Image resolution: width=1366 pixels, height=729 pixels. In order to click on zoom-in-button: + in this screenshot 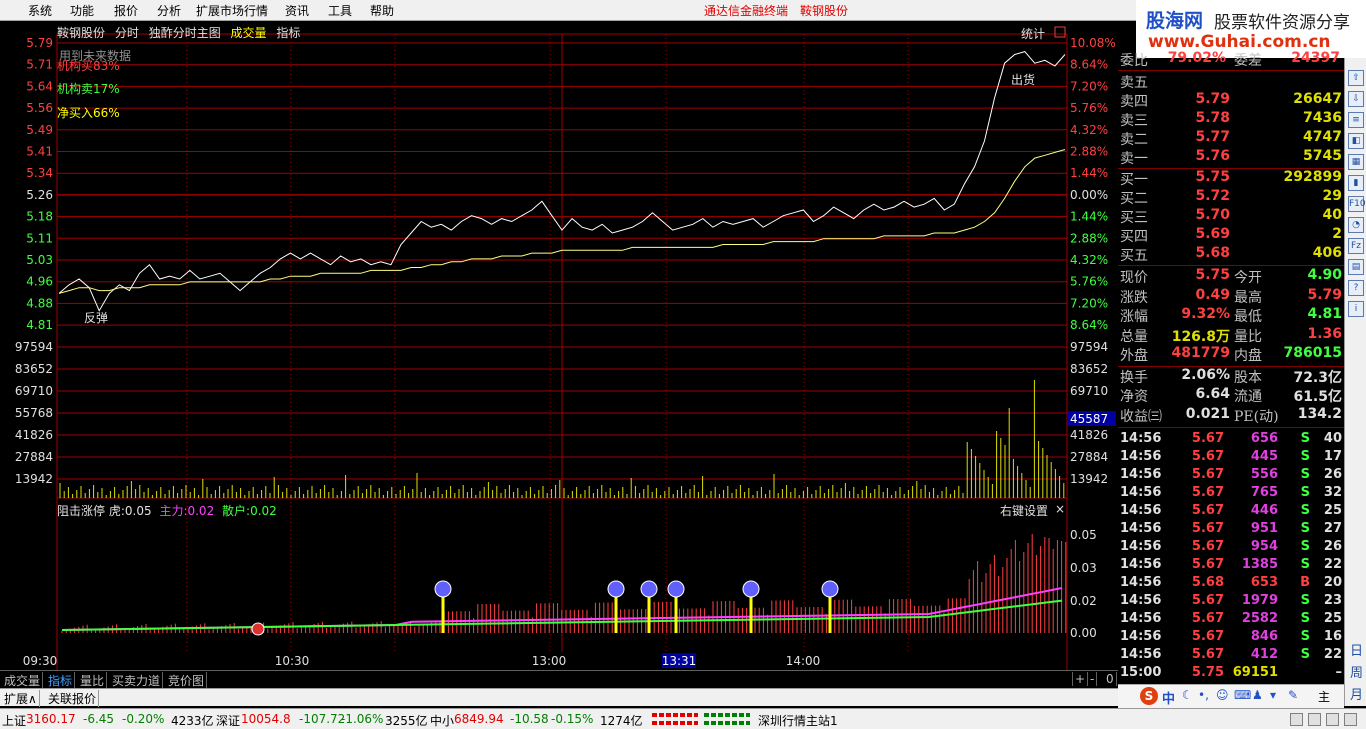, I will do `click(1080, 679)`.